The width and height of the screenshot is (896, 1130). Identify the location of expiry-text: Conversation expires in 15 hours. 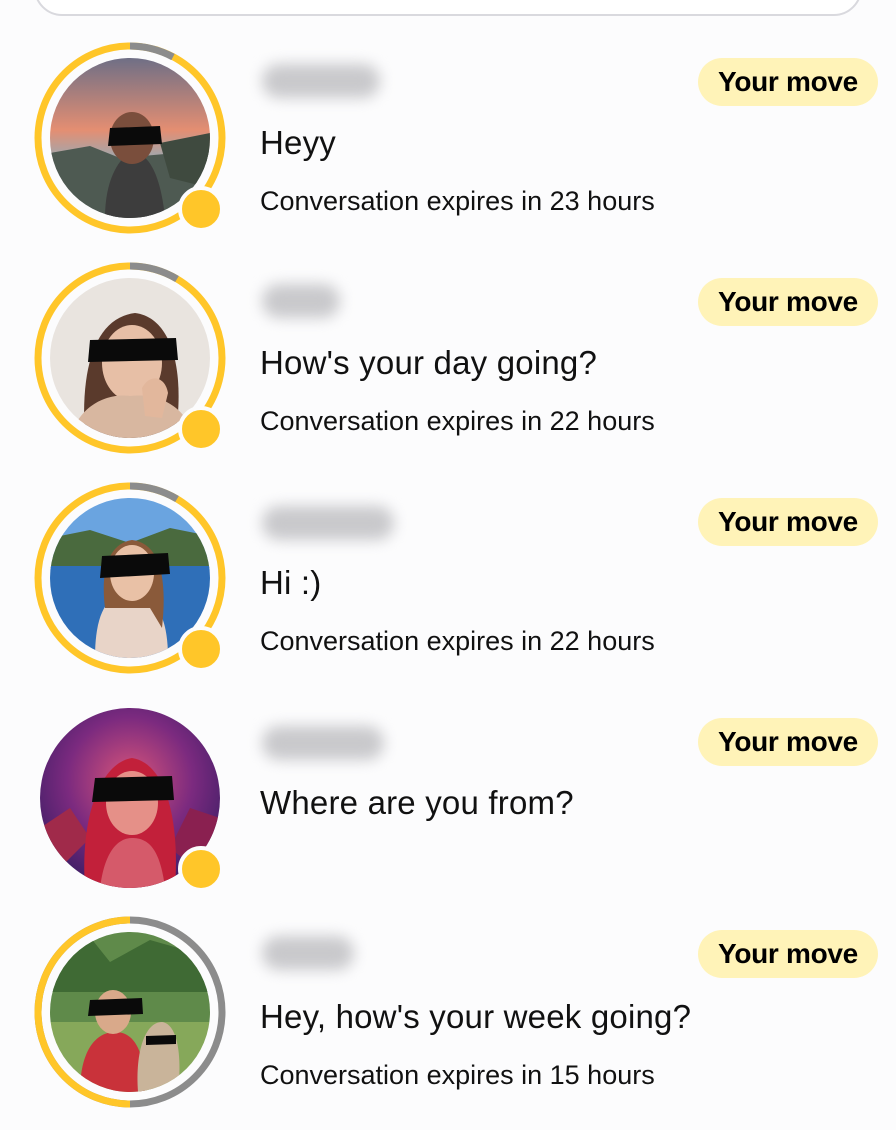
(457, 1075).